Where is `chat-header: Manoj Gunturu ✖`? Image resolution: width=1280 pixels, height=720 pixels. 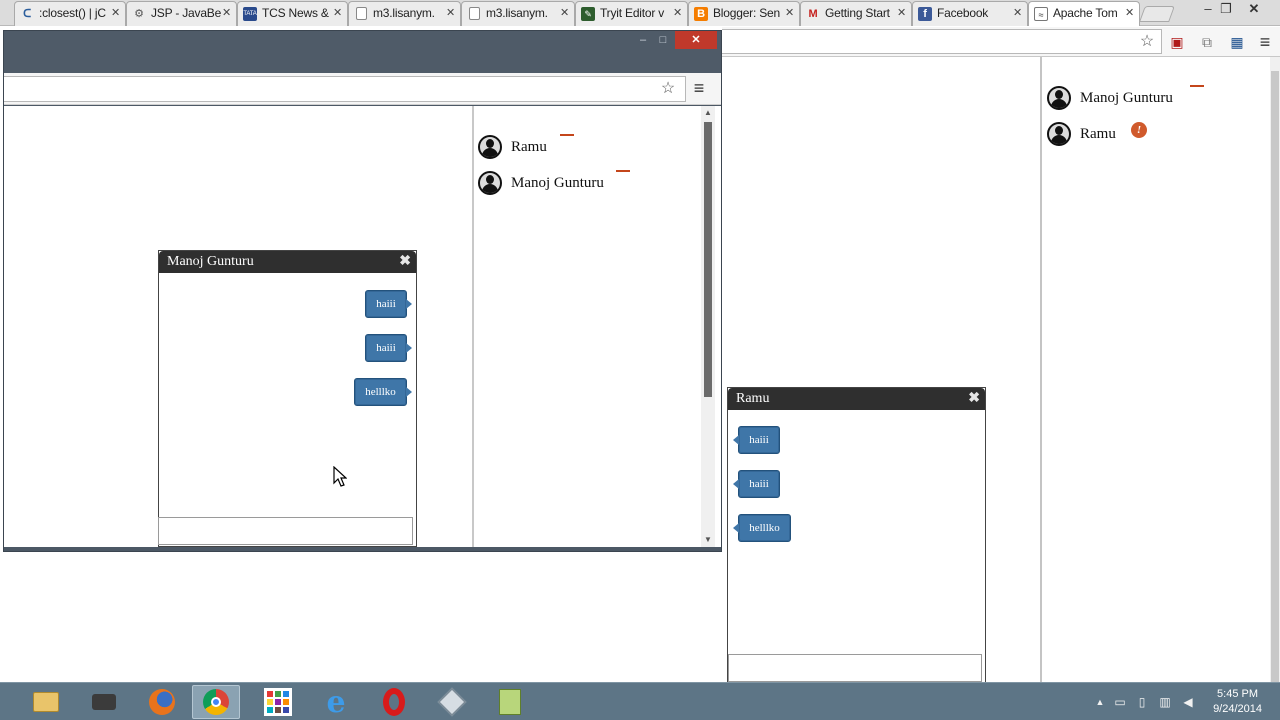
chat-header: Manoj Gunturu ✖ is located at coordinates (287, 262).